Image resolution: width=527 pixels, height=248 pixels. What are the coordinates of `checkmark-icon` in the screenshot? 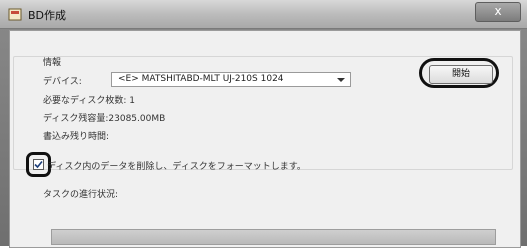 It's located at (38, 164).